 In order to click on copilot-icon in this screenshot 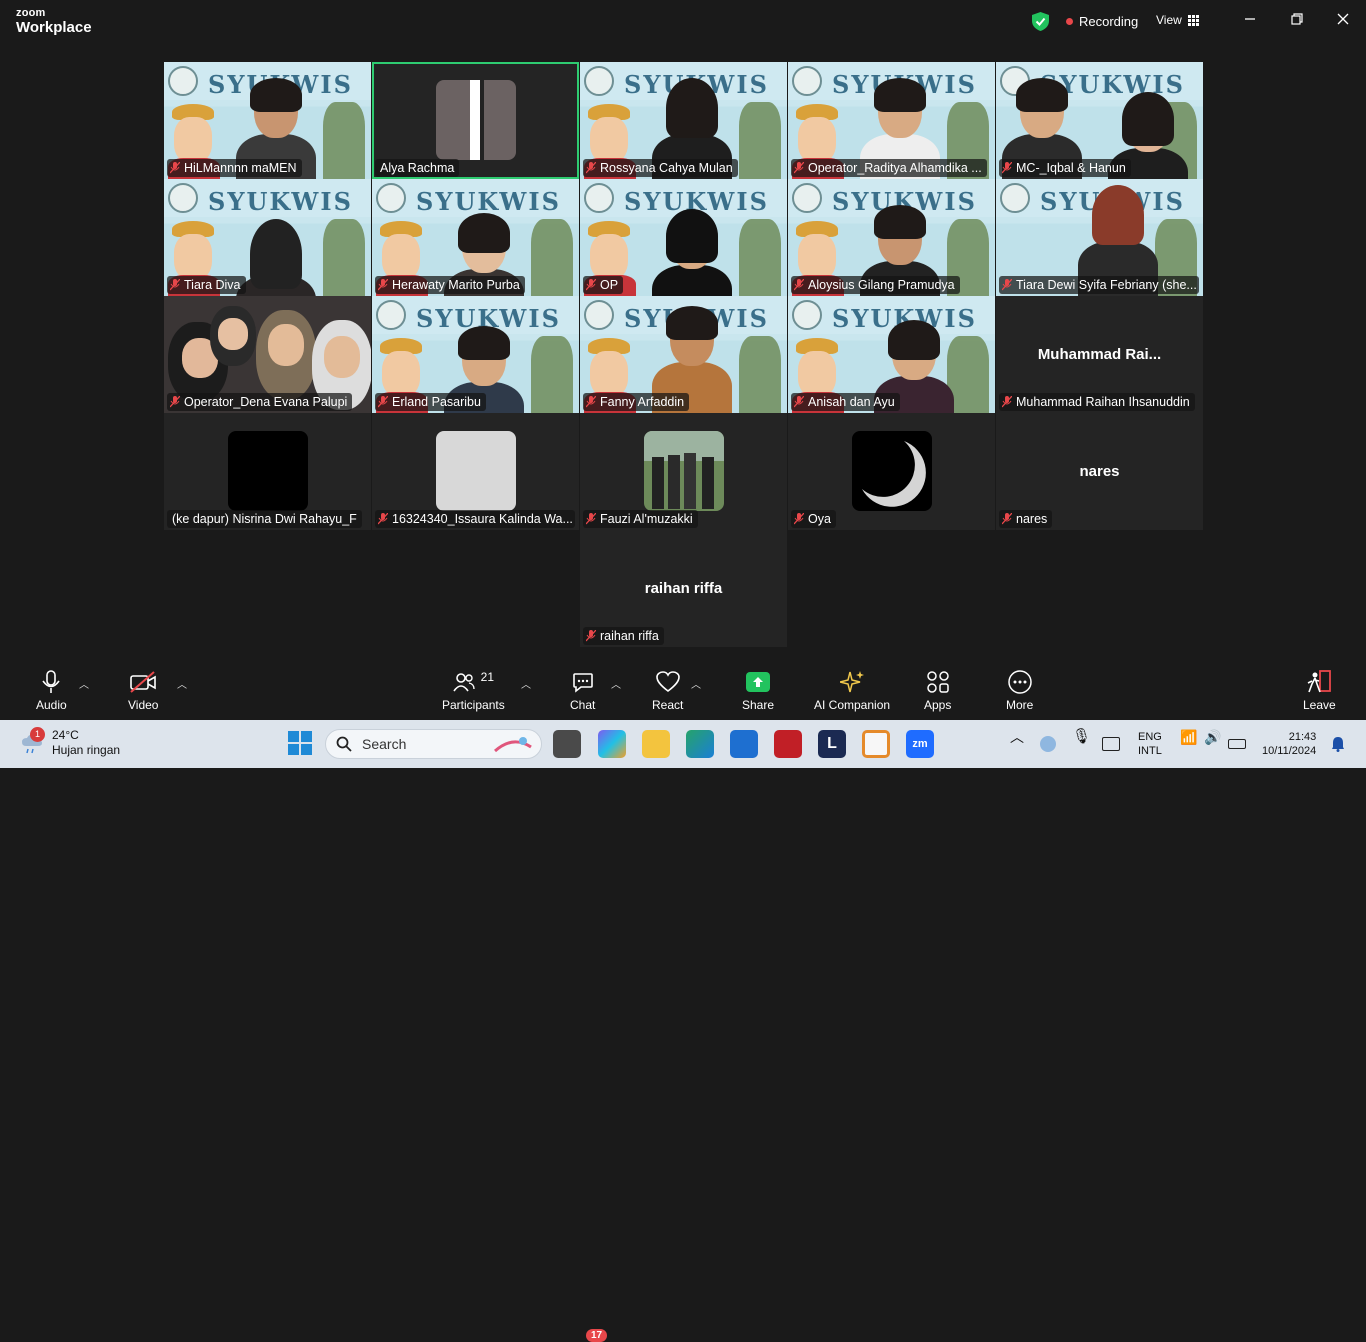, I will do `click(612, 744)`.